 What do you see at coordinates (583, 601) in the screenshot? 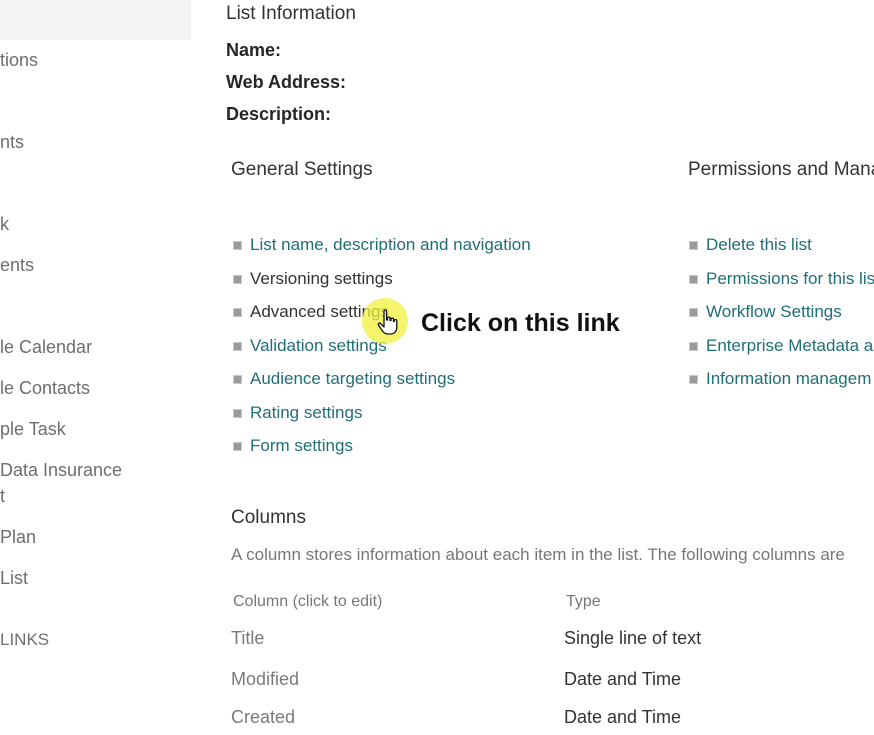
I see `column-header-type: Type` at bounding box center [583, 601].